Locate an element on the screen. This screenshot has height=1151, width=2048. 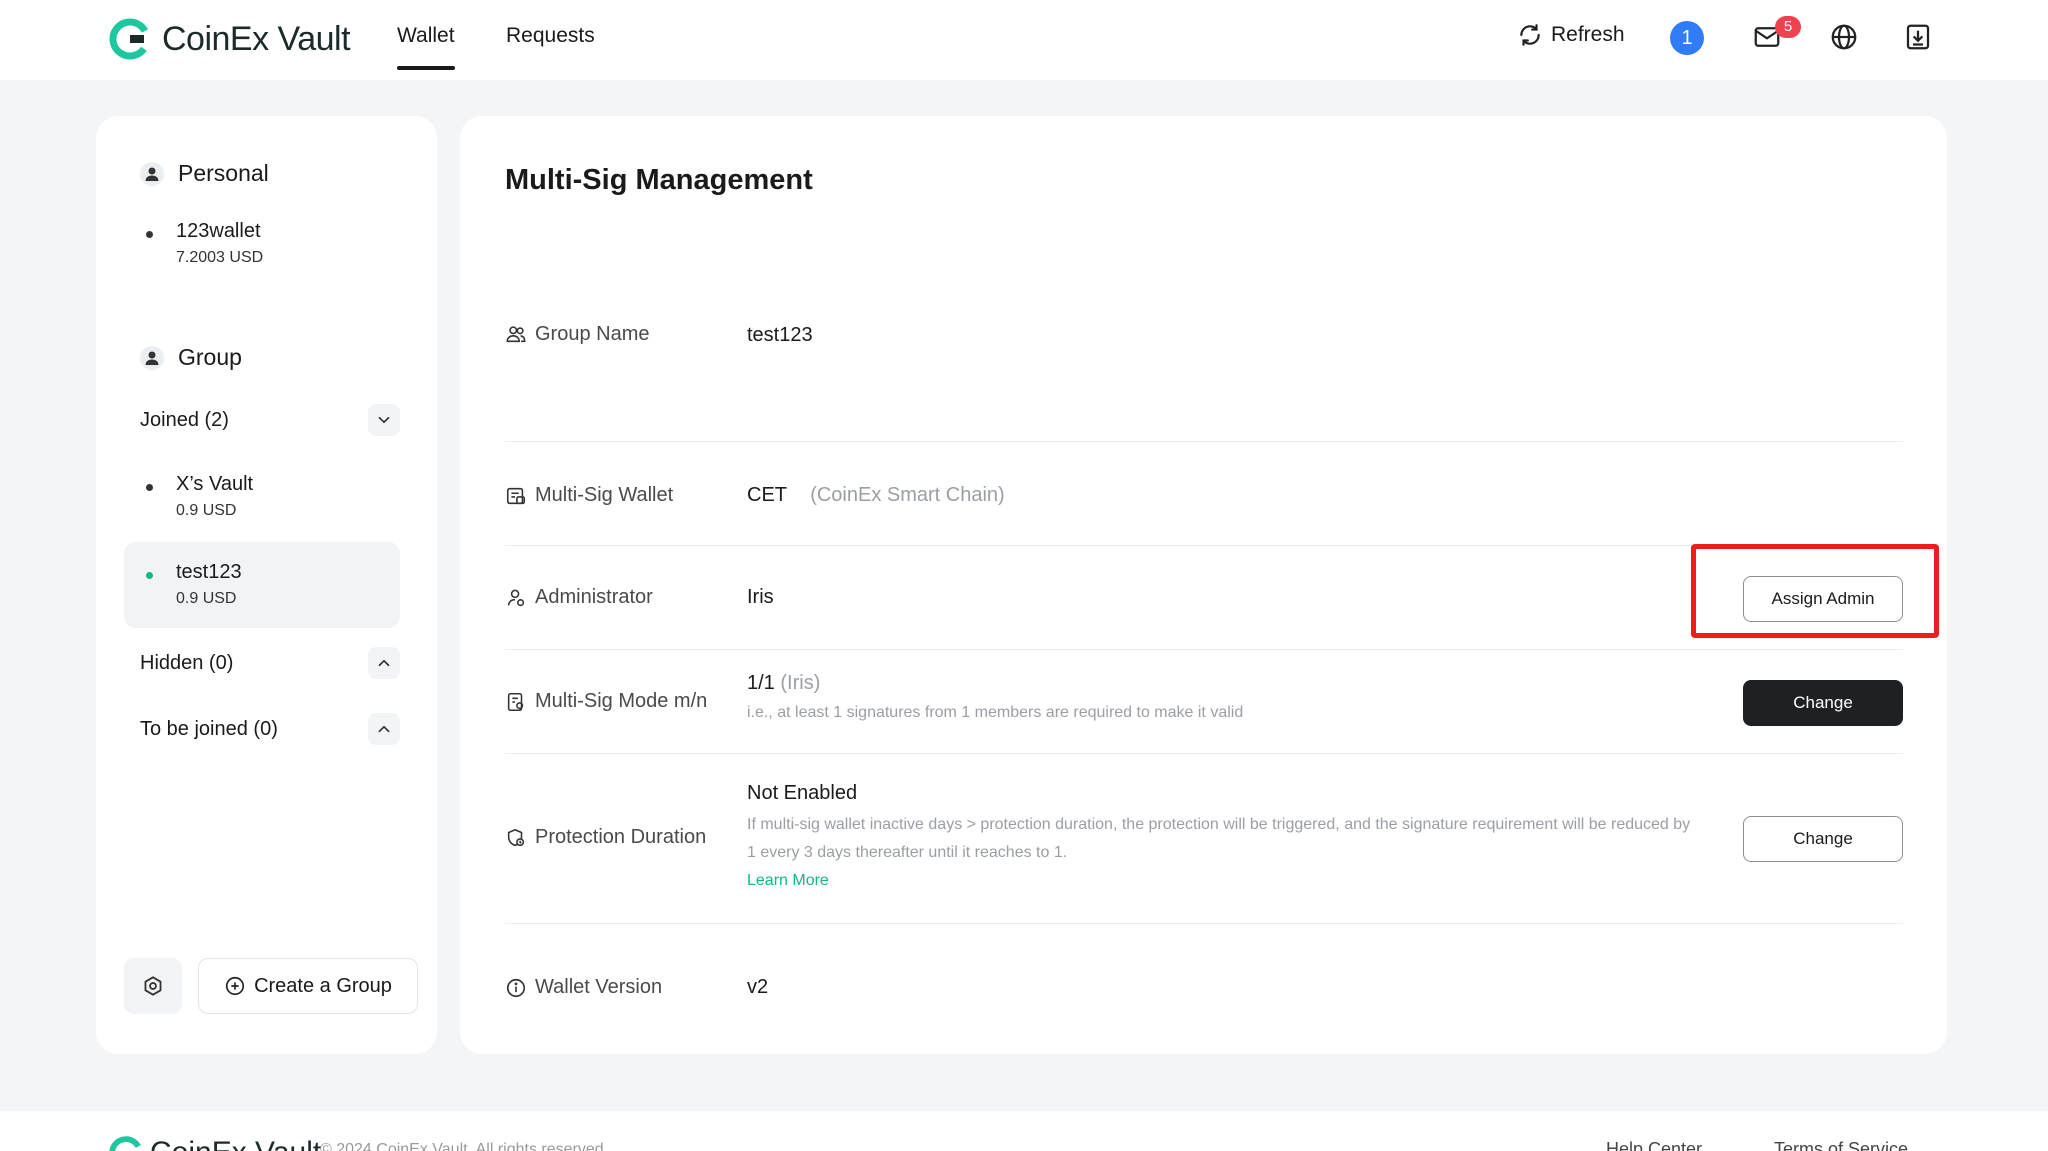
person-icon is located at coordinates (152, 173).